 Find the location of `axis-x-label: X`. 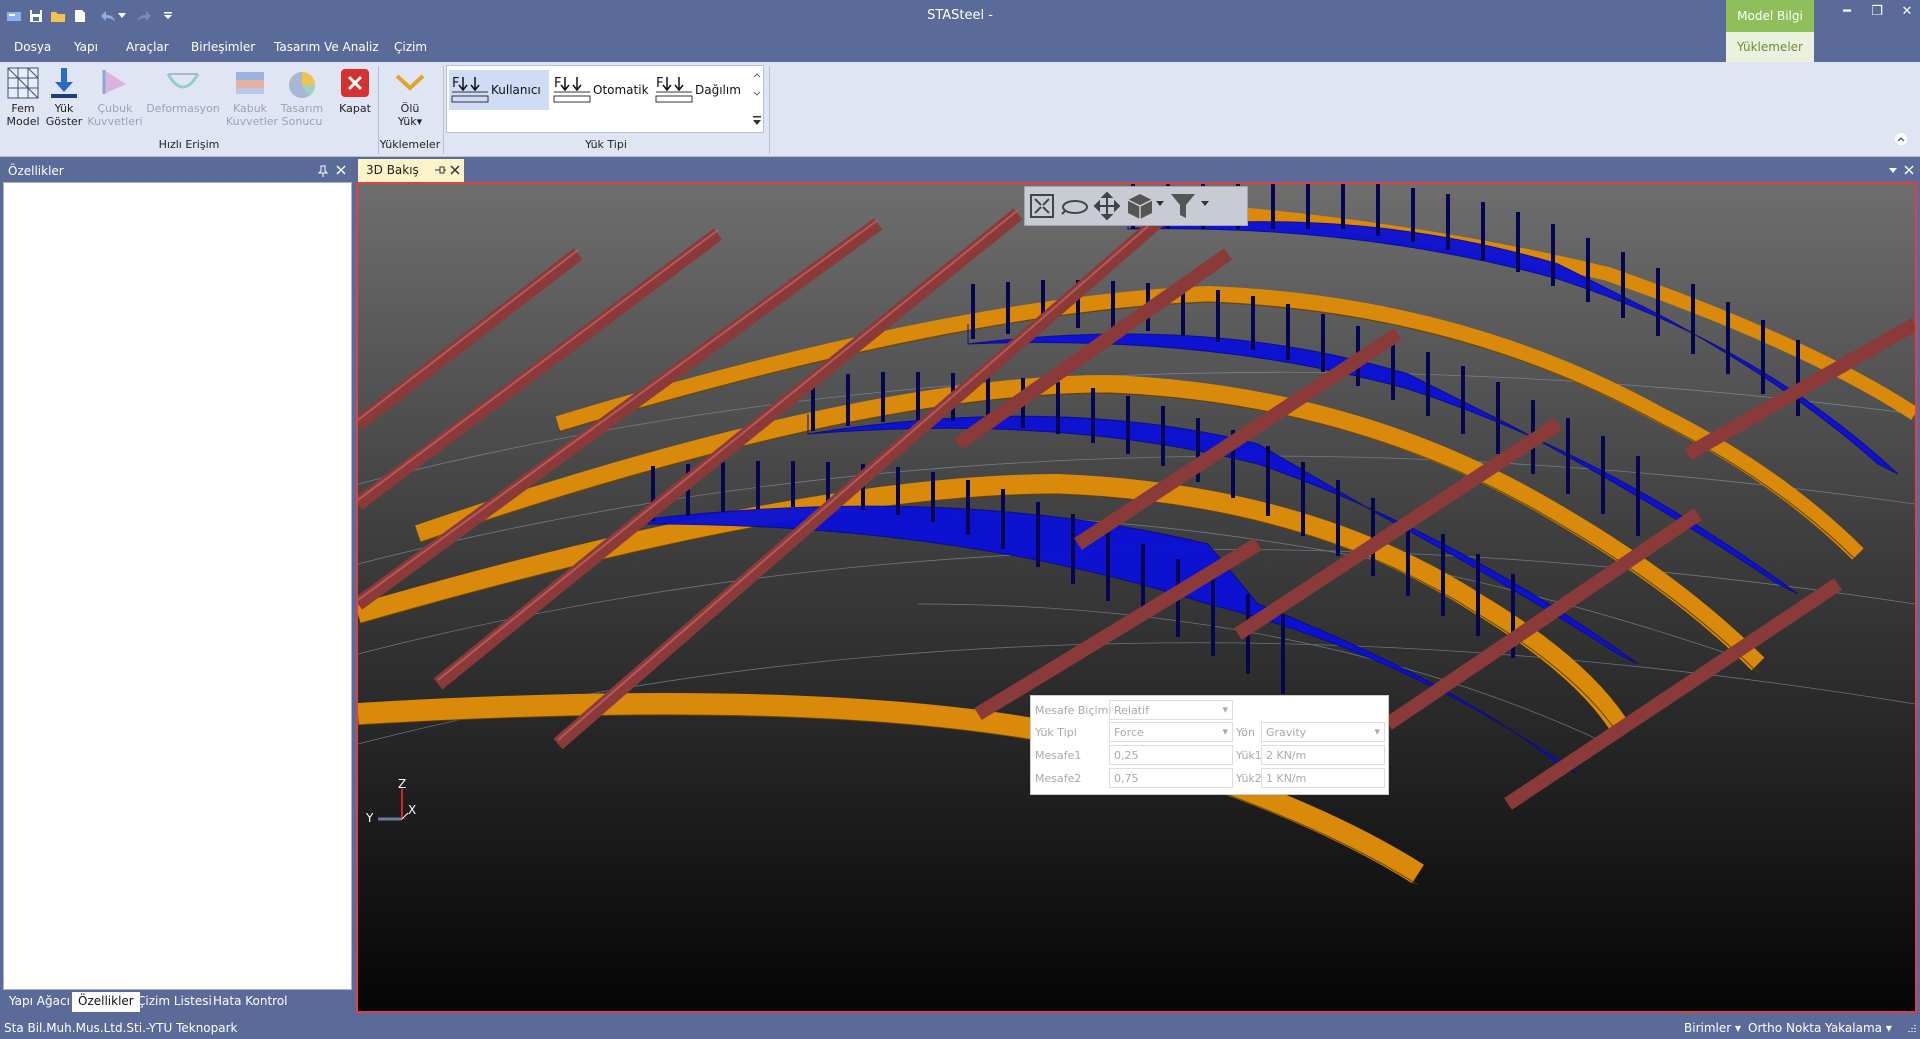

axis-x-label: X is located at coordinates (412, 810).